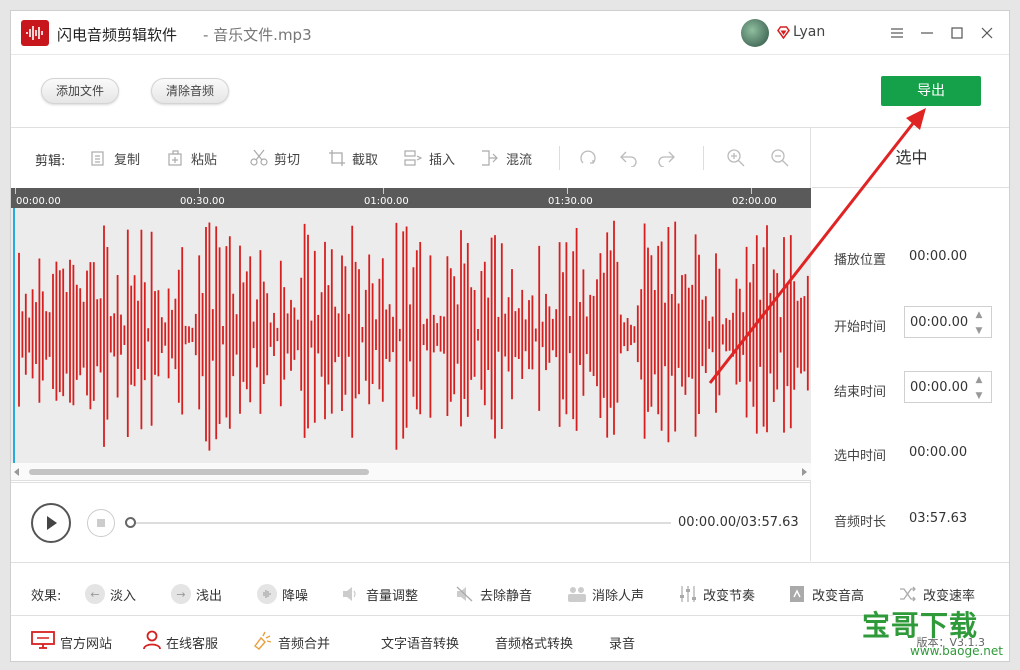 The width and height of the screenshot is (1020, 670). I want to click on crop-icon, so click(337, 158).